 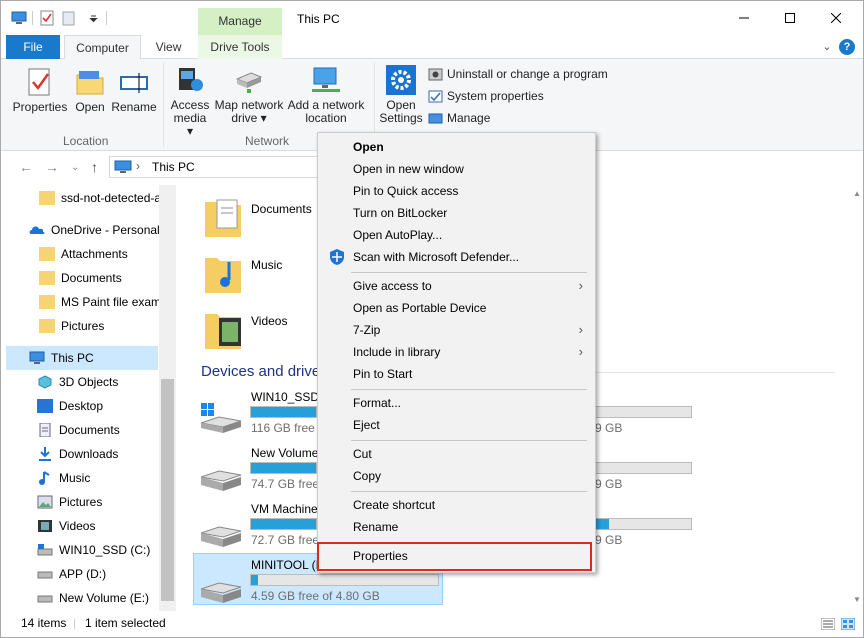 I want to click on devices-section-header: Devices and drive, so click(x=260, y=371).